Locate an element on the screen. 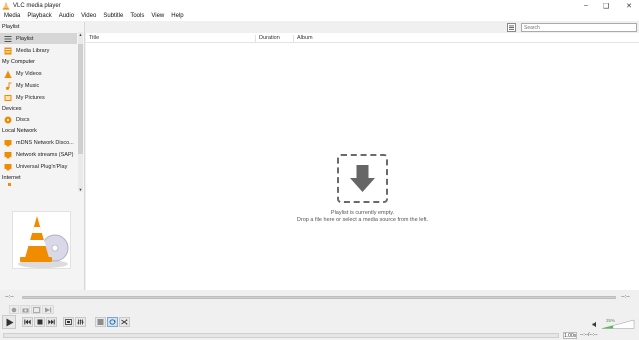 Image resolution: width=639 pixels, height=340 pixels. empty-playlist-message: Playlist is currently empty. is located at coordinates (362, 213).